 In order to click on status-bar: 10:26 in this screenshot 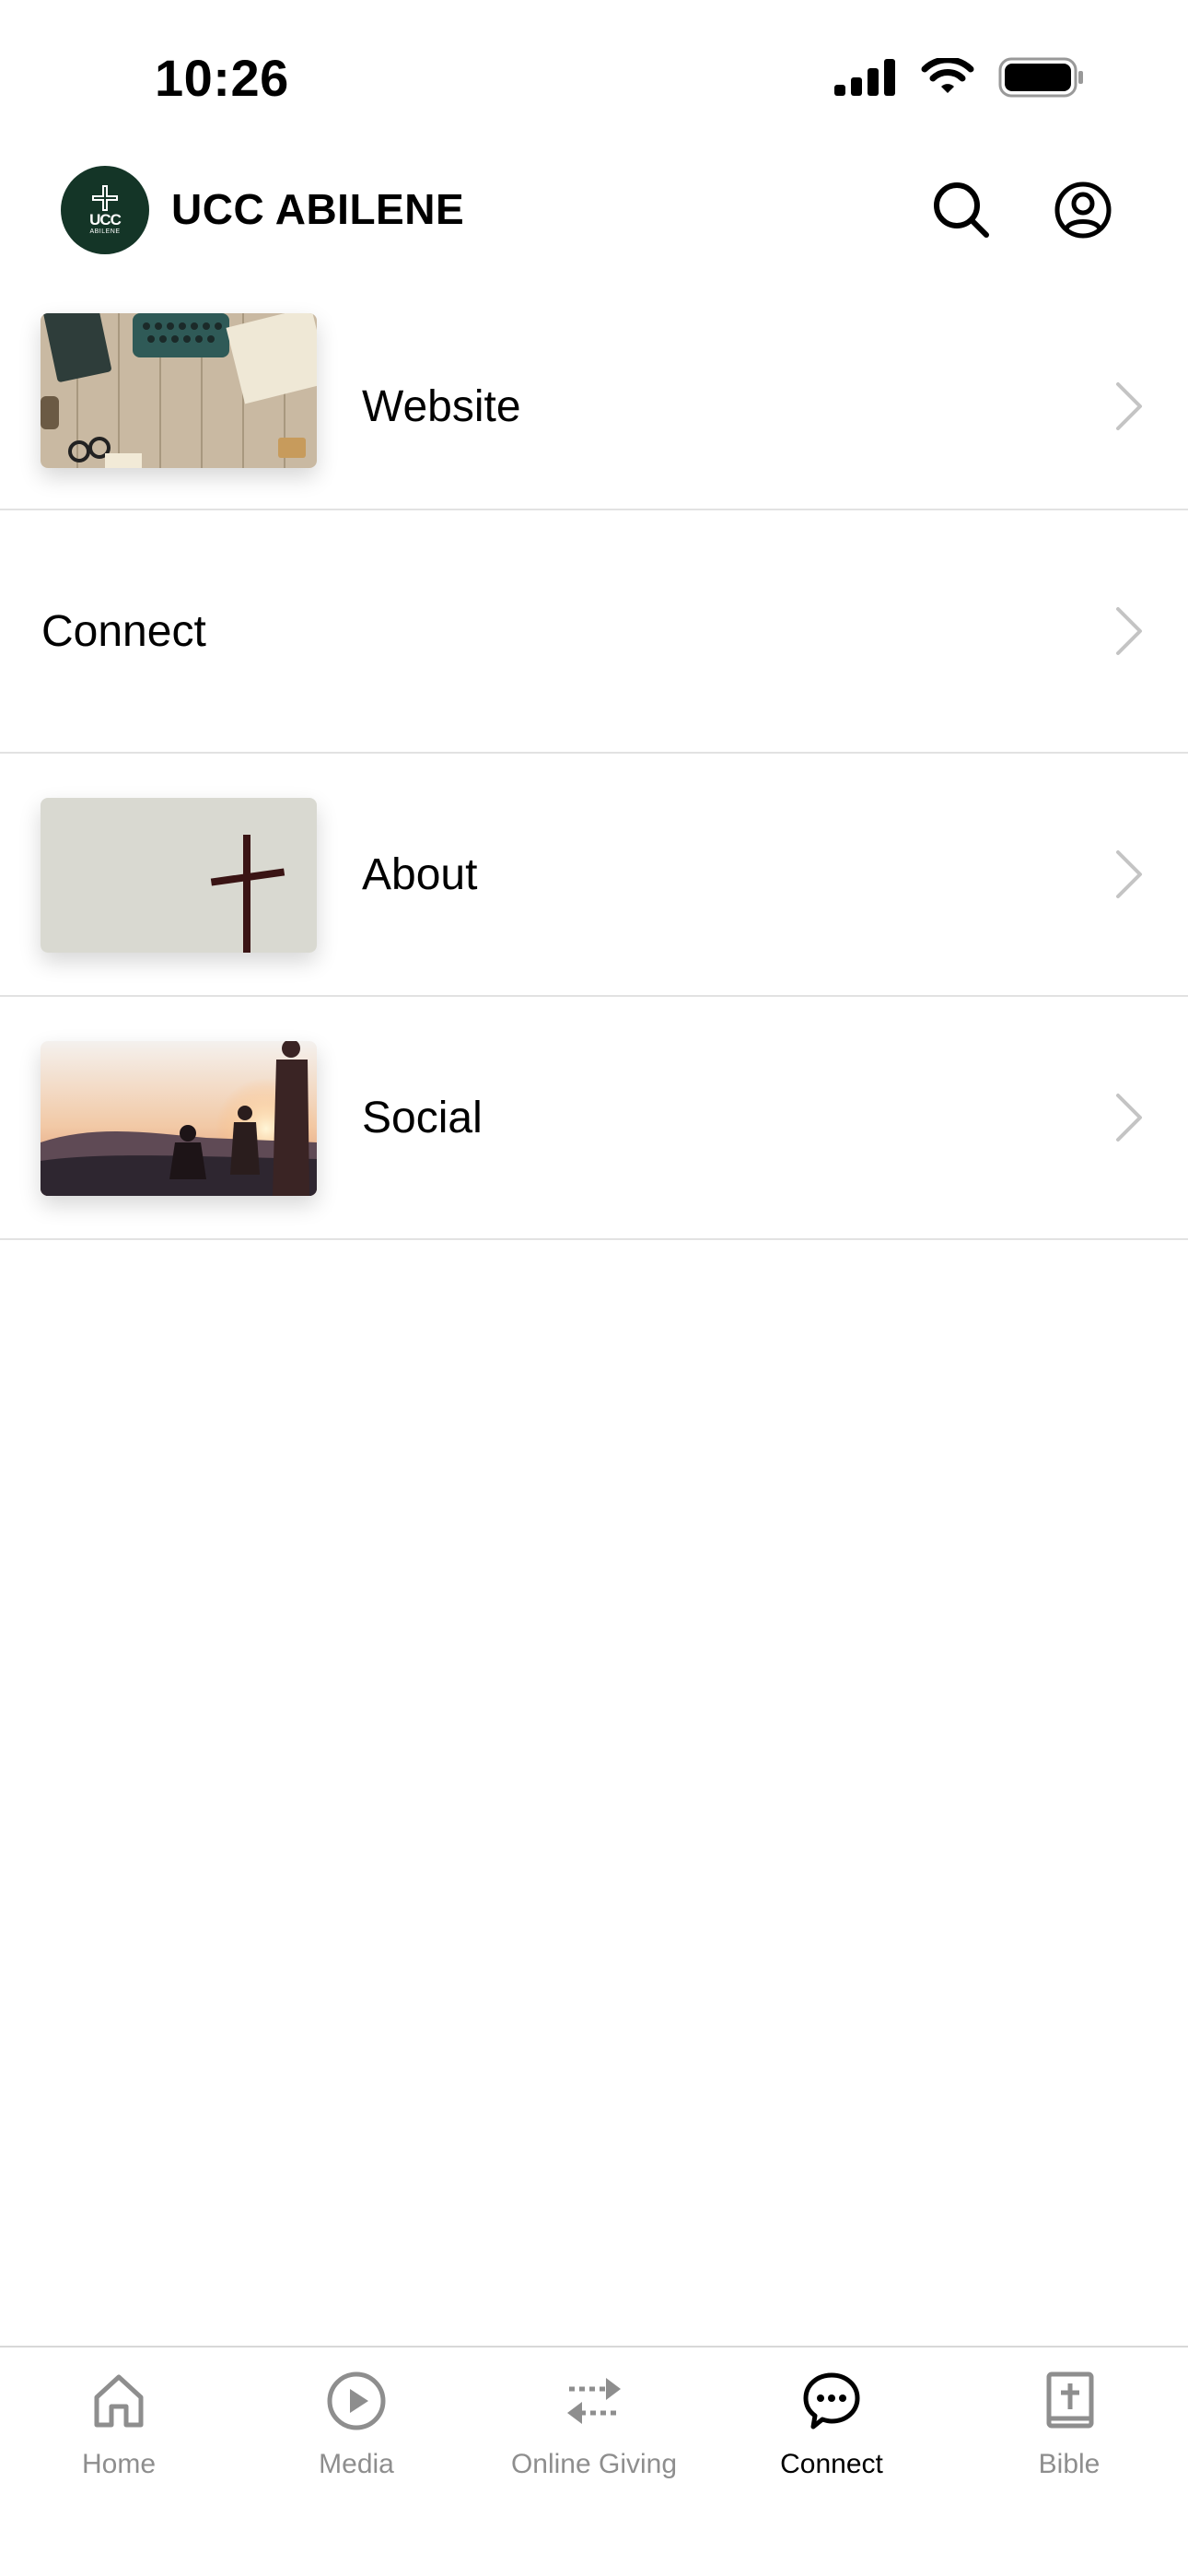, I will do `click(594, 73)`.